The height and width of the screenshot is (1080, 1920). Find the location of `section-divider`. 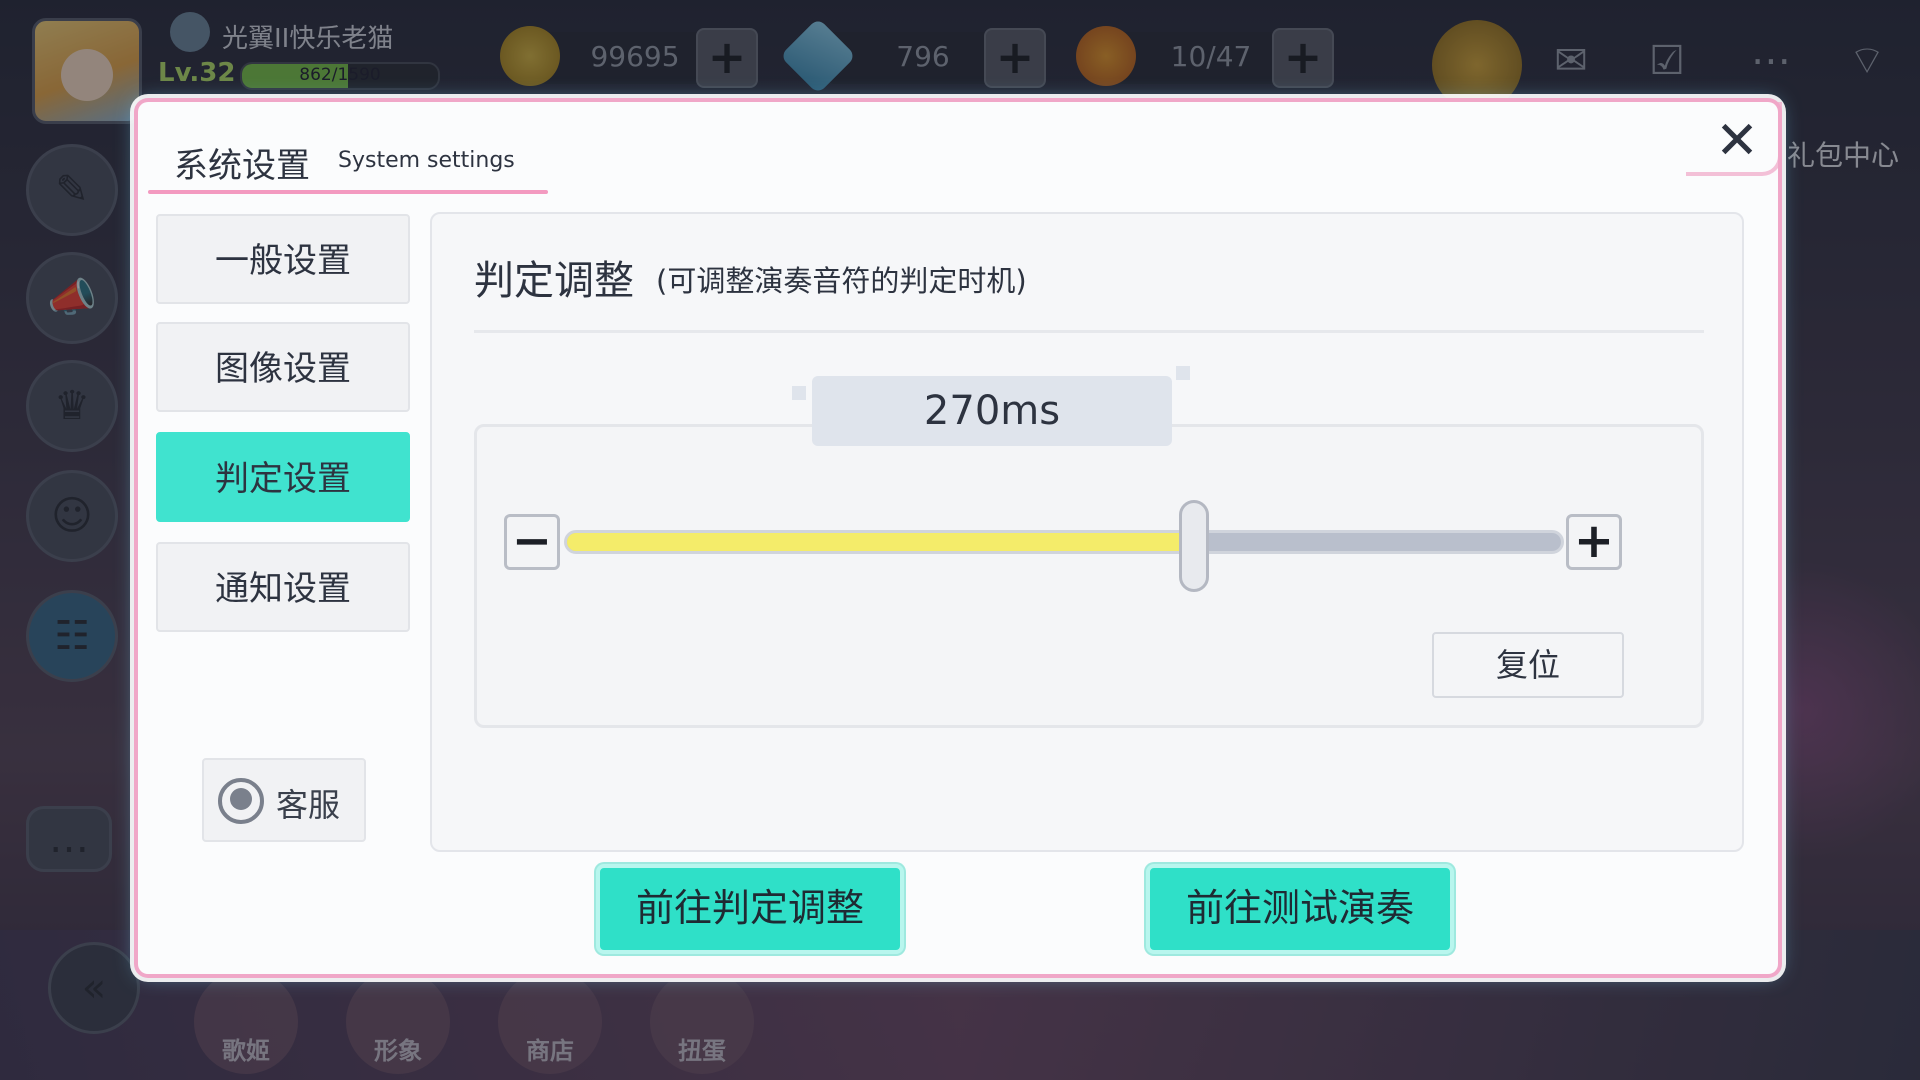

section-divider is located at coordinates (1089, 331).